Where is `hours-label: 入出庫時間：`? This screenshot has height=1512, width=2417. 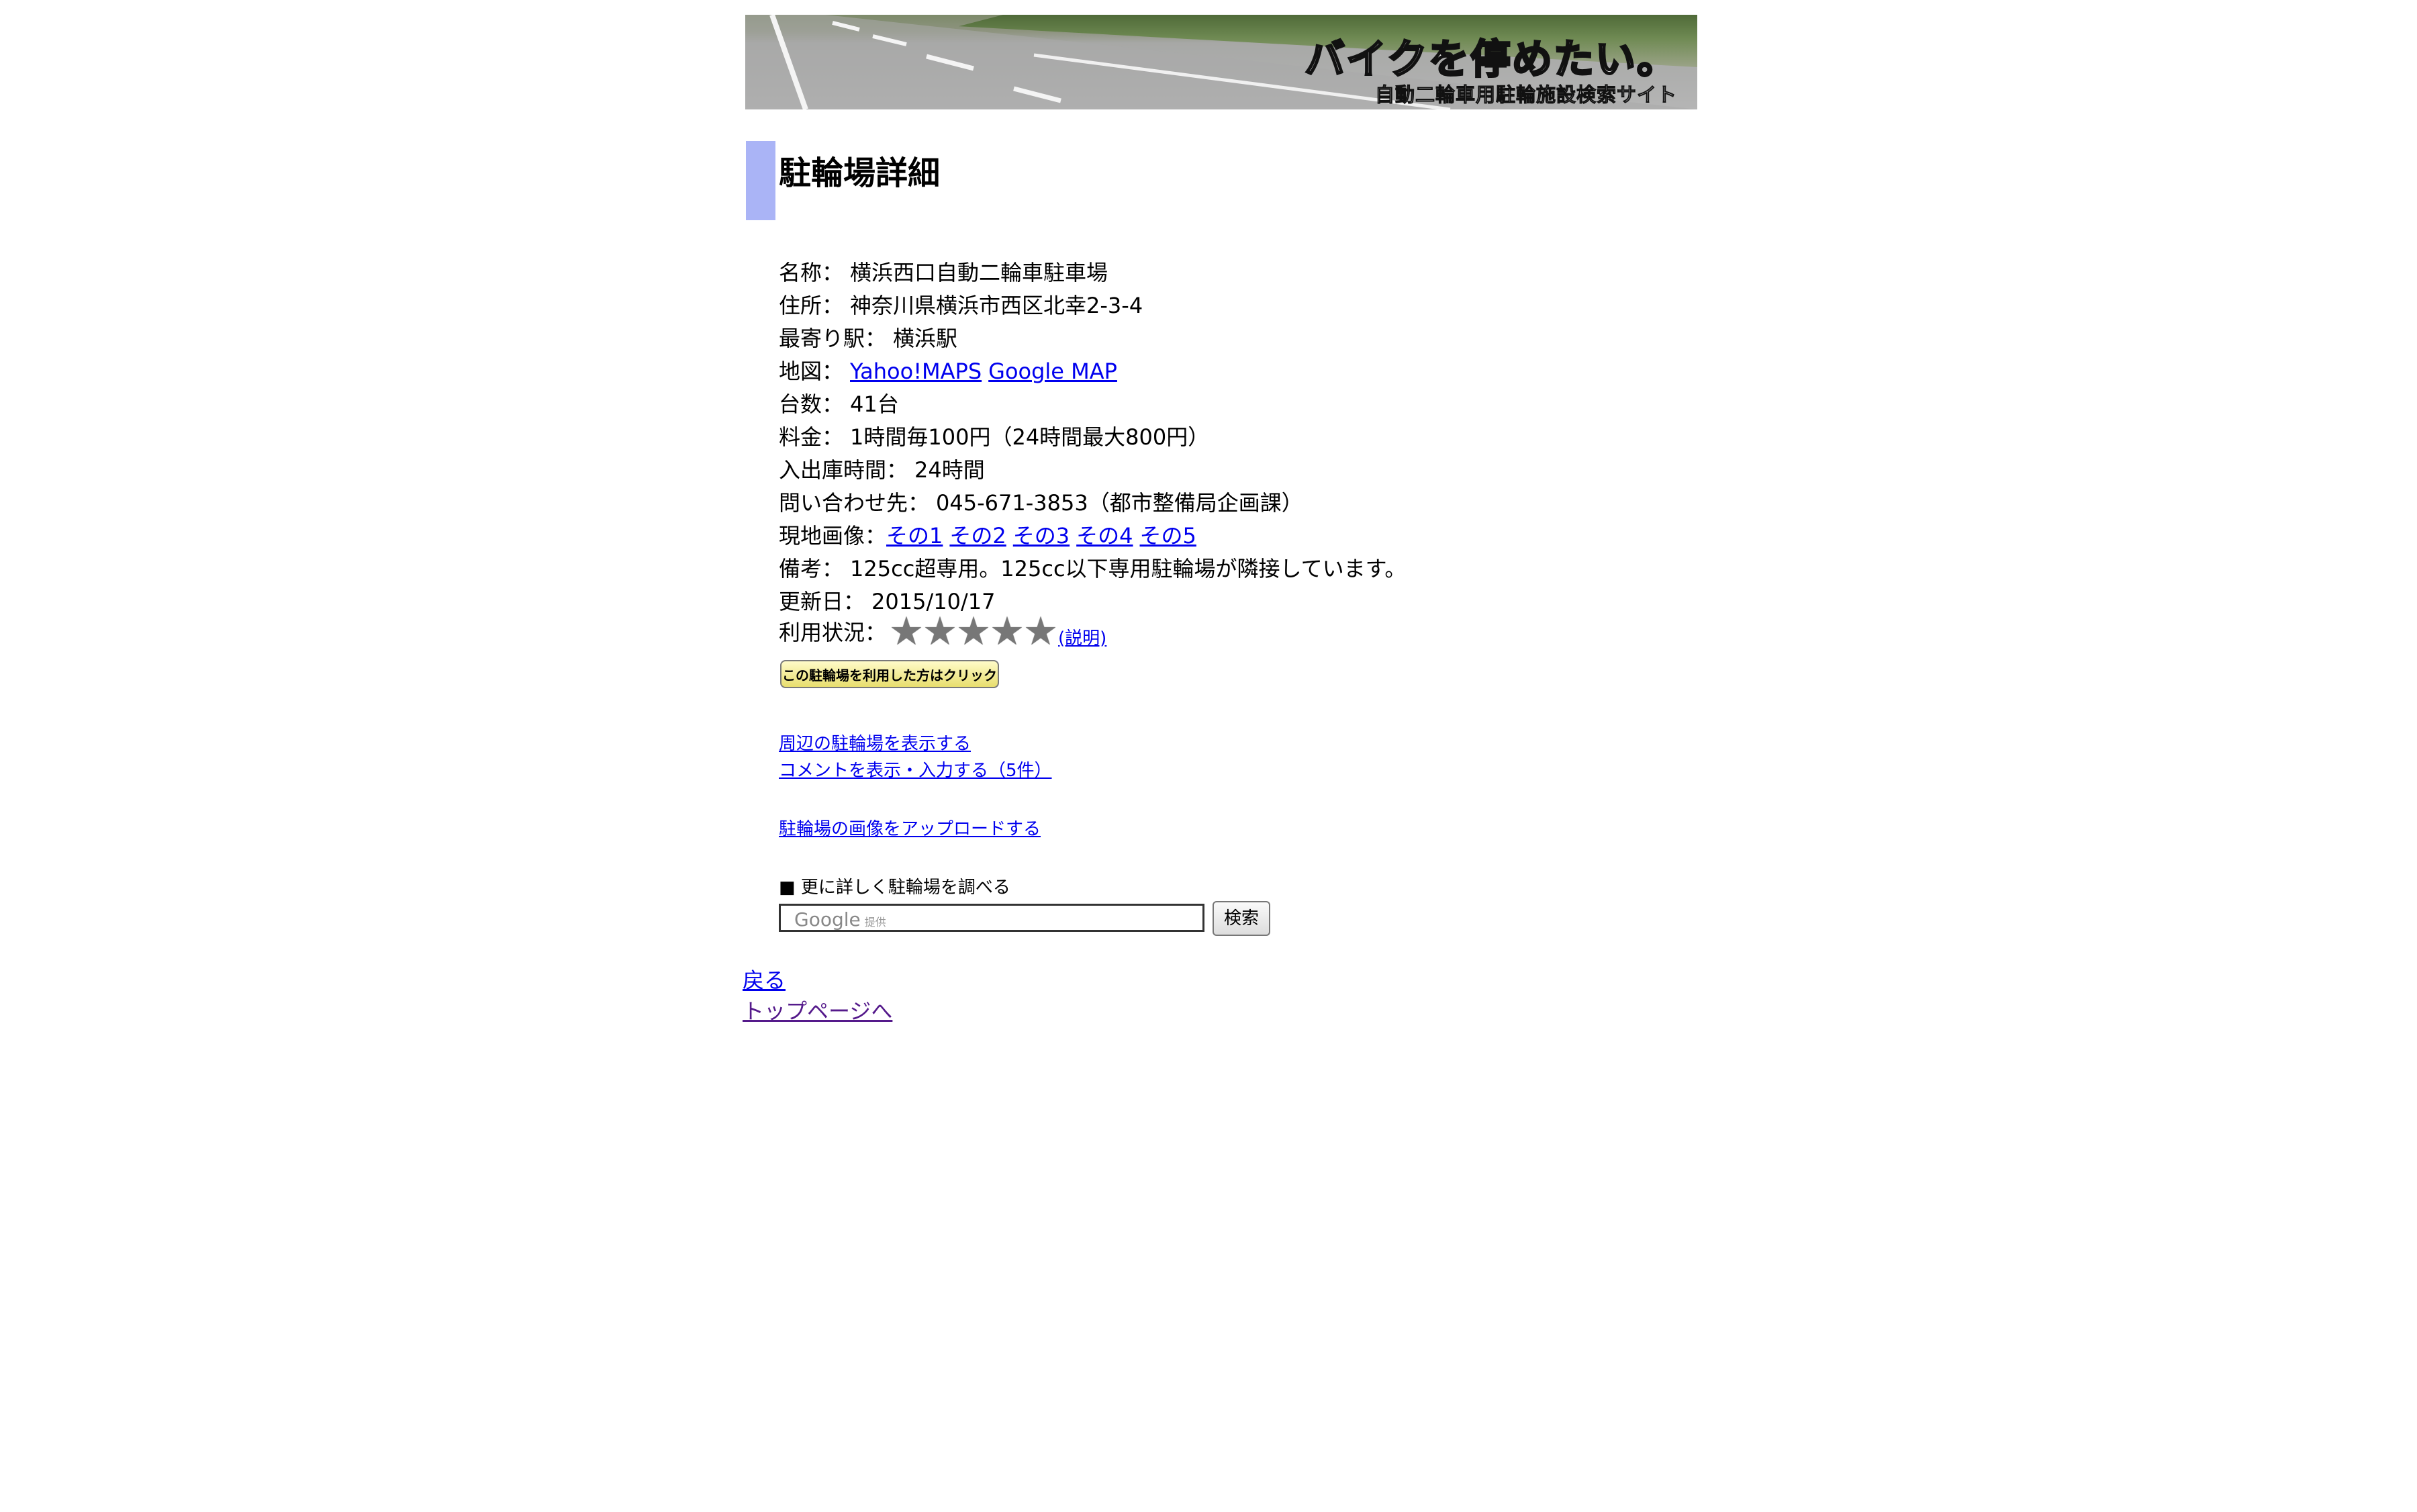
hours-label: 入出庫時間： is located at coordinates (844, 470).